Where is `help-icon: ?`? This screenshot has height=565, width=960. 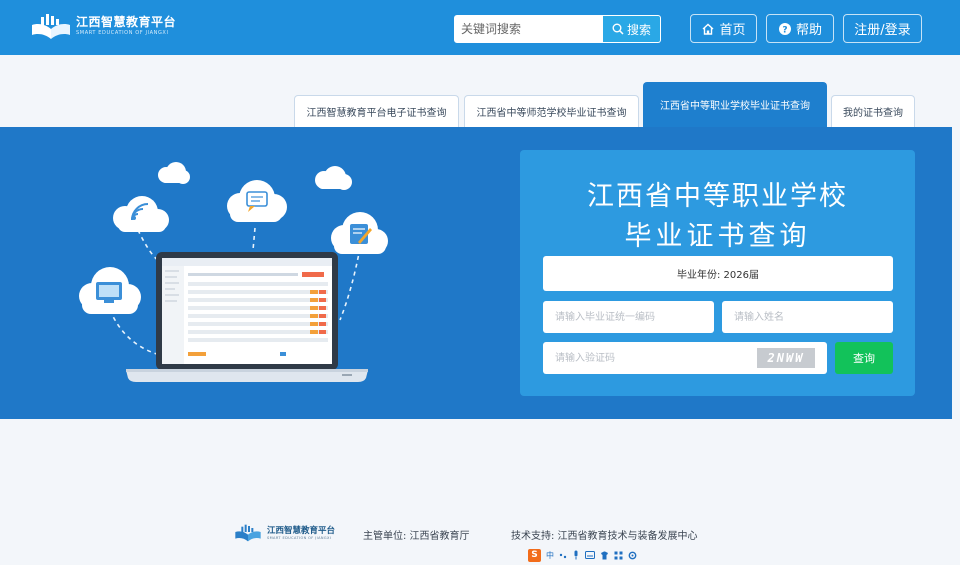
help-icon: ? is located at coordinates (784, 28).